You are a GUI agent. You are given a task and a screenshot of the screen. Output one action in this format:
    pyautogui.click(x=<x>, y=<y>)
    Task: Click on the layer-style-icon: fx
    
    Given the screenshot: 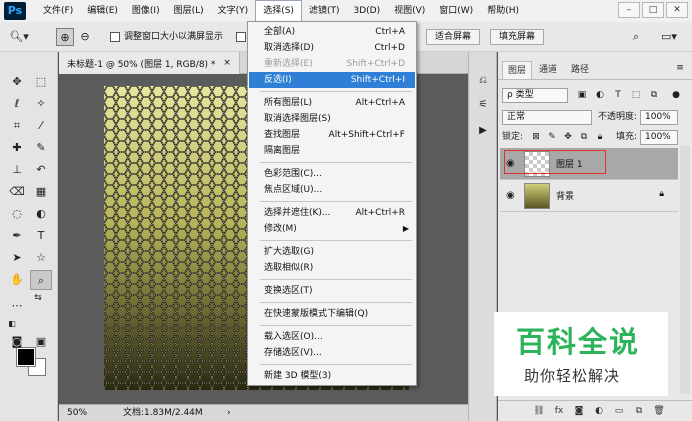 What is the action you would take?
    pyautogui.click(x=559, y=411)
    